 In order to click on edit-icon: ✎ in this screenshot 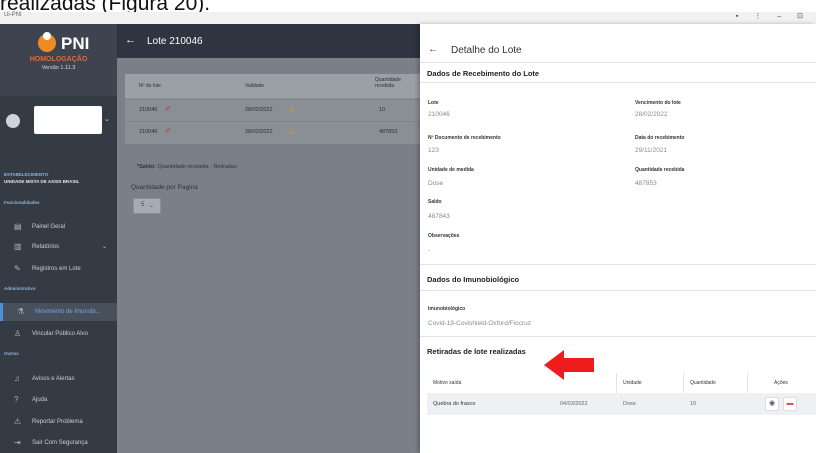, I will do `click(17, 268)`.